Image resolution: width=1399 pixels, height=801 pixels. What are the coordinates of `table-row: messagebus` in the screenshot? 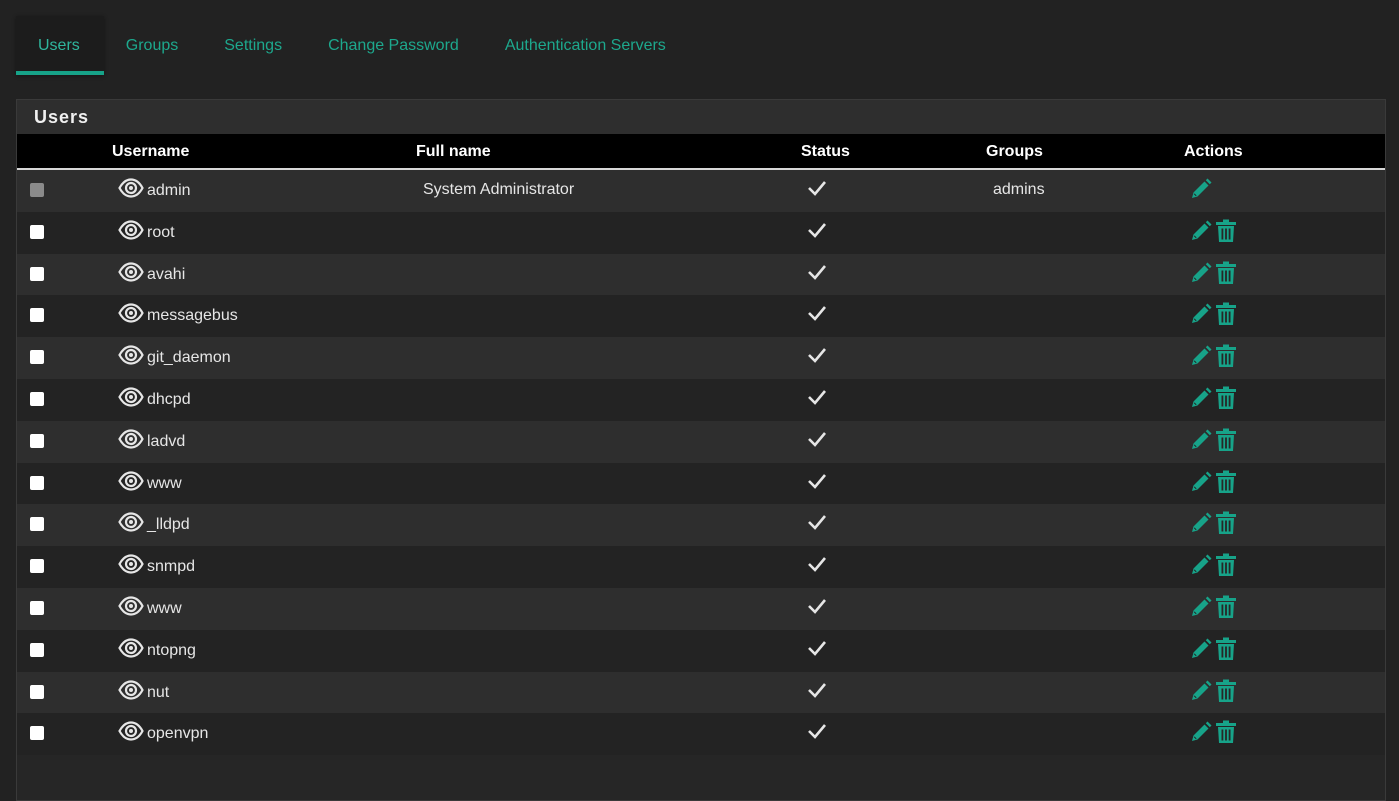 It's located at (701, 316).